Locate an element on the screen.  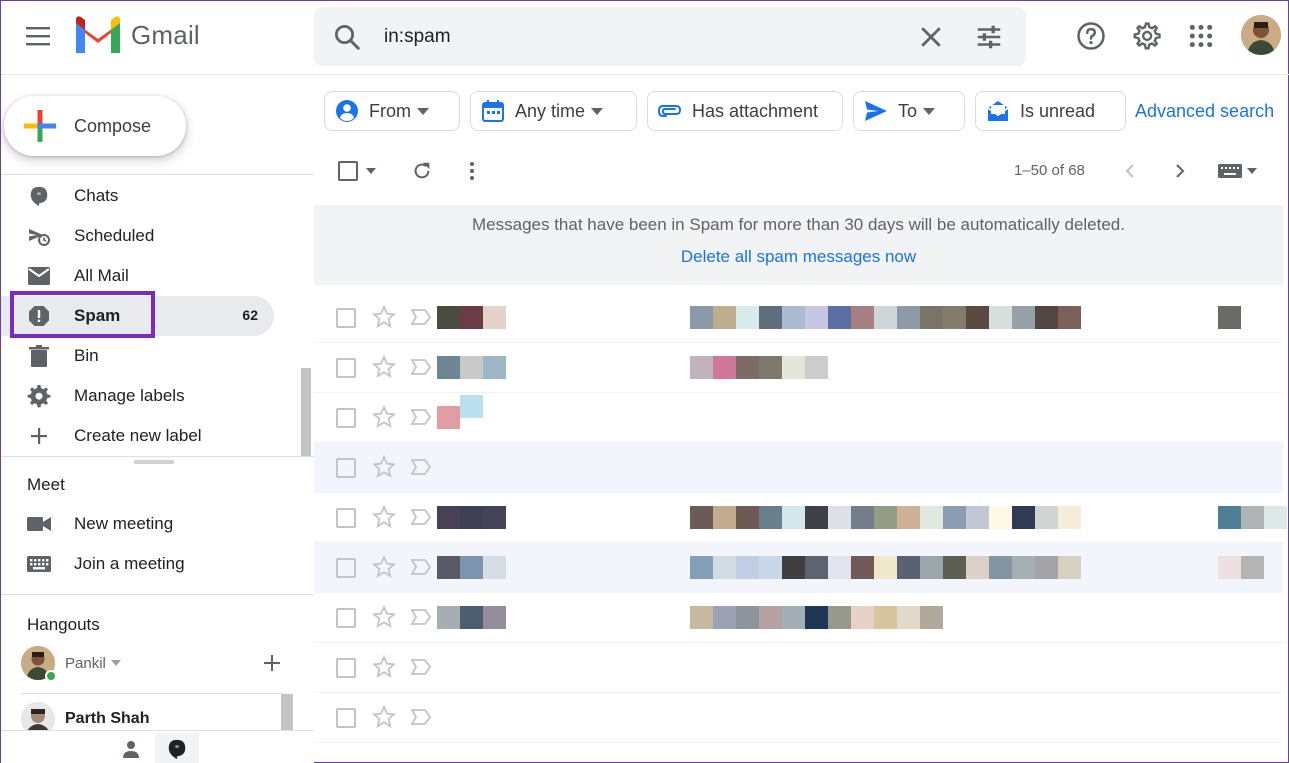
filter-chip-from: From is located at coordinates (392, 111).